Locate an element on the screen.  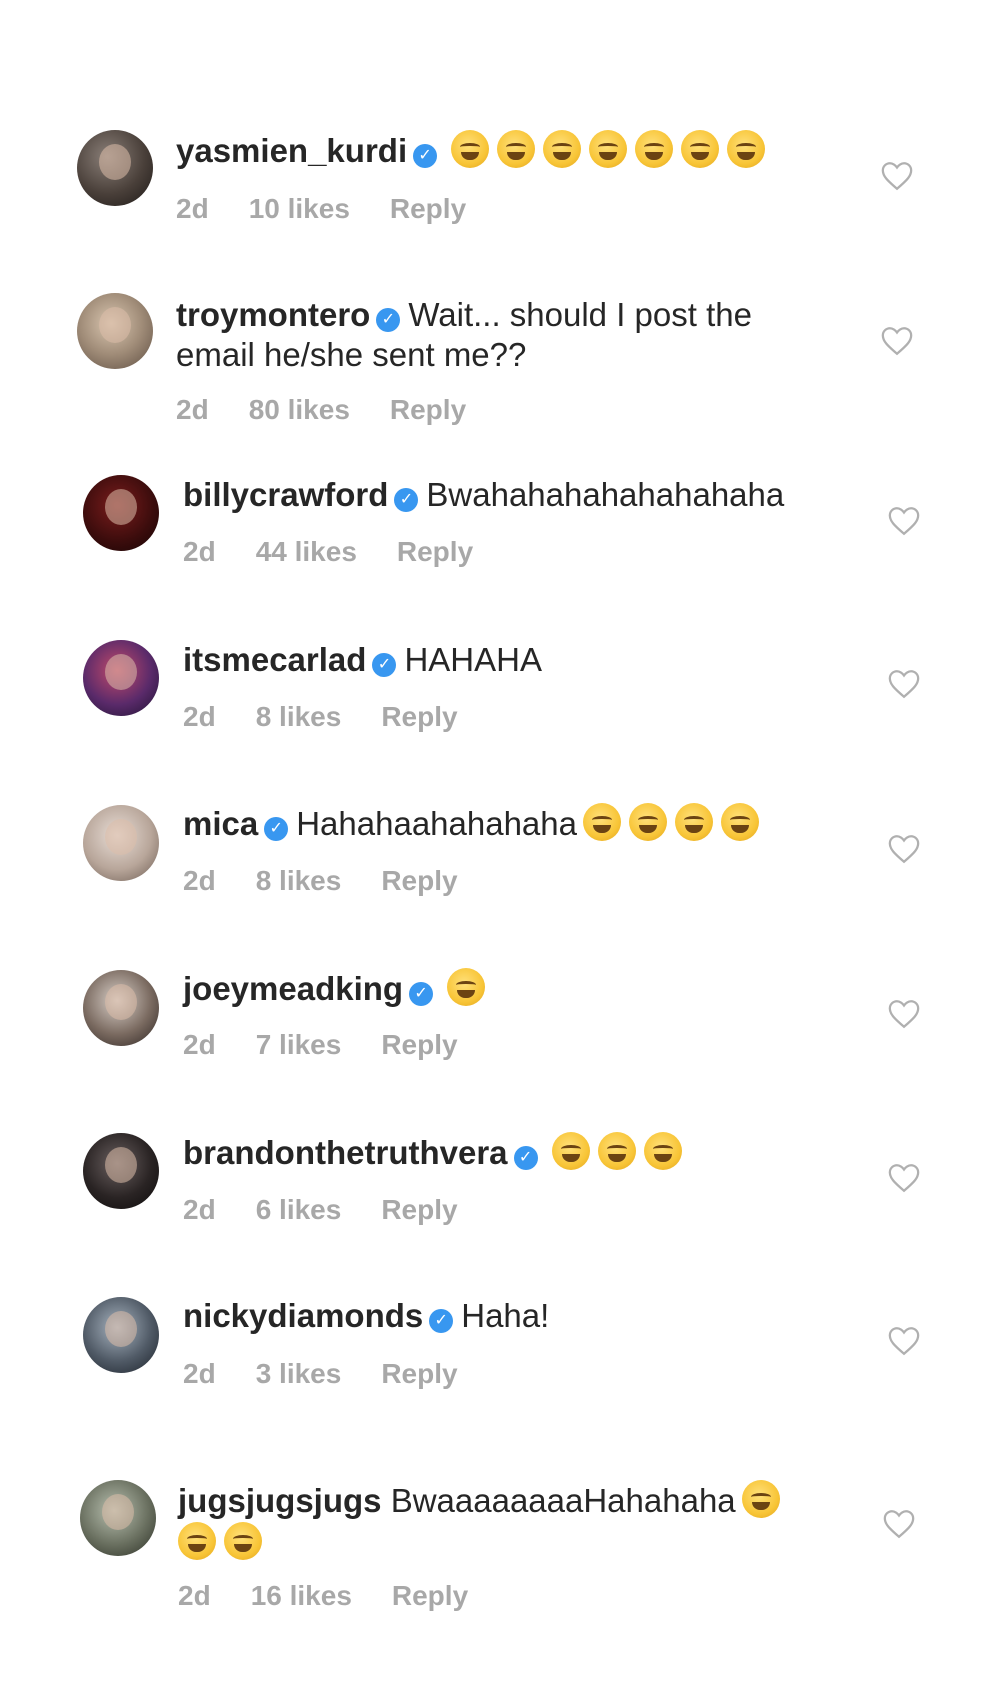
comment-likes: 44 likes is located at coordinates (306, 551).